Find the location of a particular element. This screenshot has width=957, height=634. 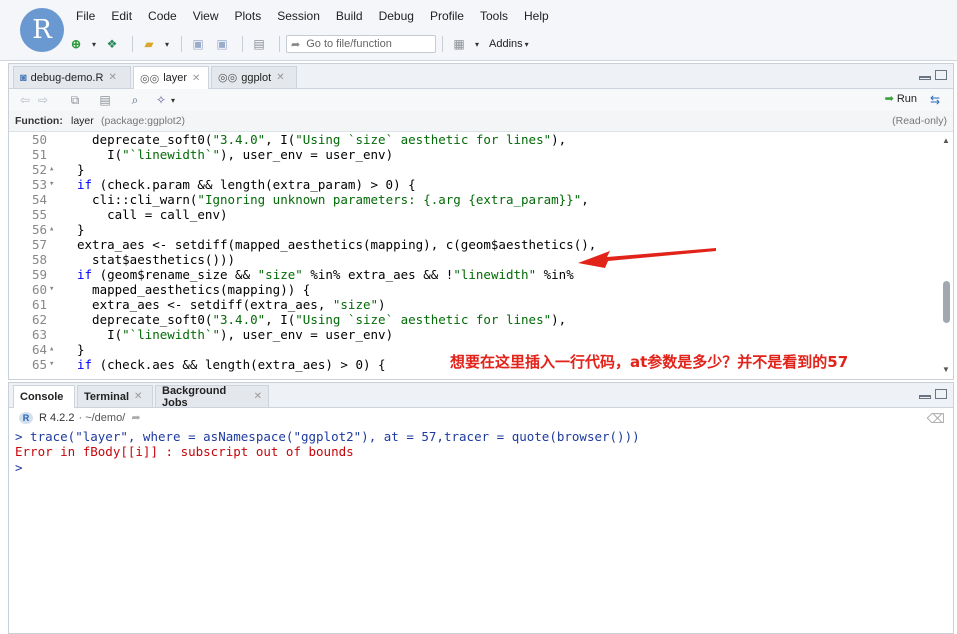

console-prompt: > is located at coordinates (19, 467).